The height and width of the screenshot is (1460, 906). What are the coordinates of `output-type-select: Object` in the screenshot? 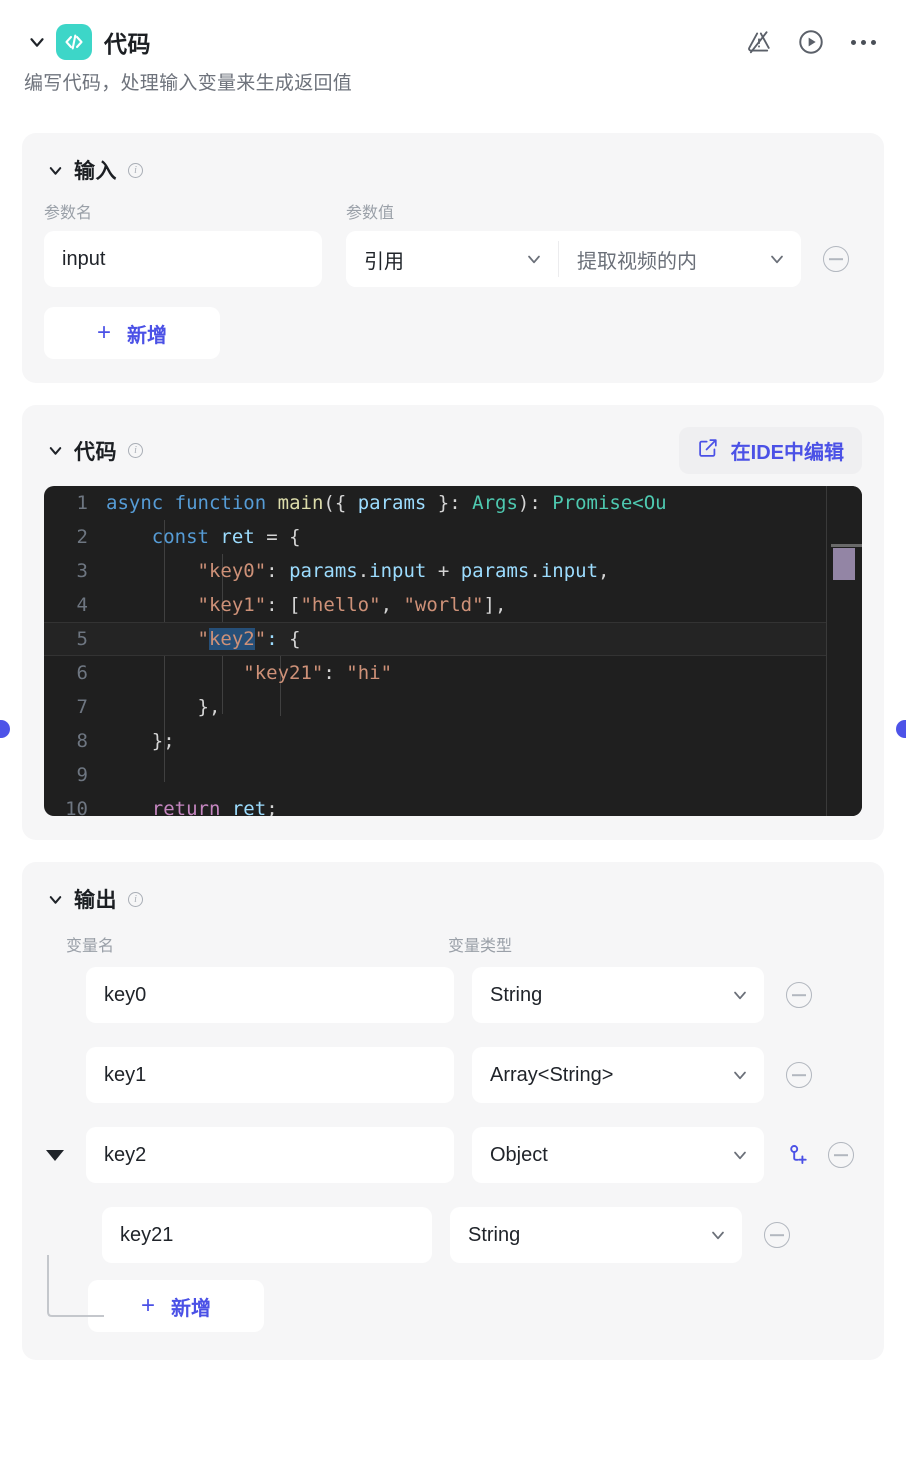 It's located at (618, 1155).